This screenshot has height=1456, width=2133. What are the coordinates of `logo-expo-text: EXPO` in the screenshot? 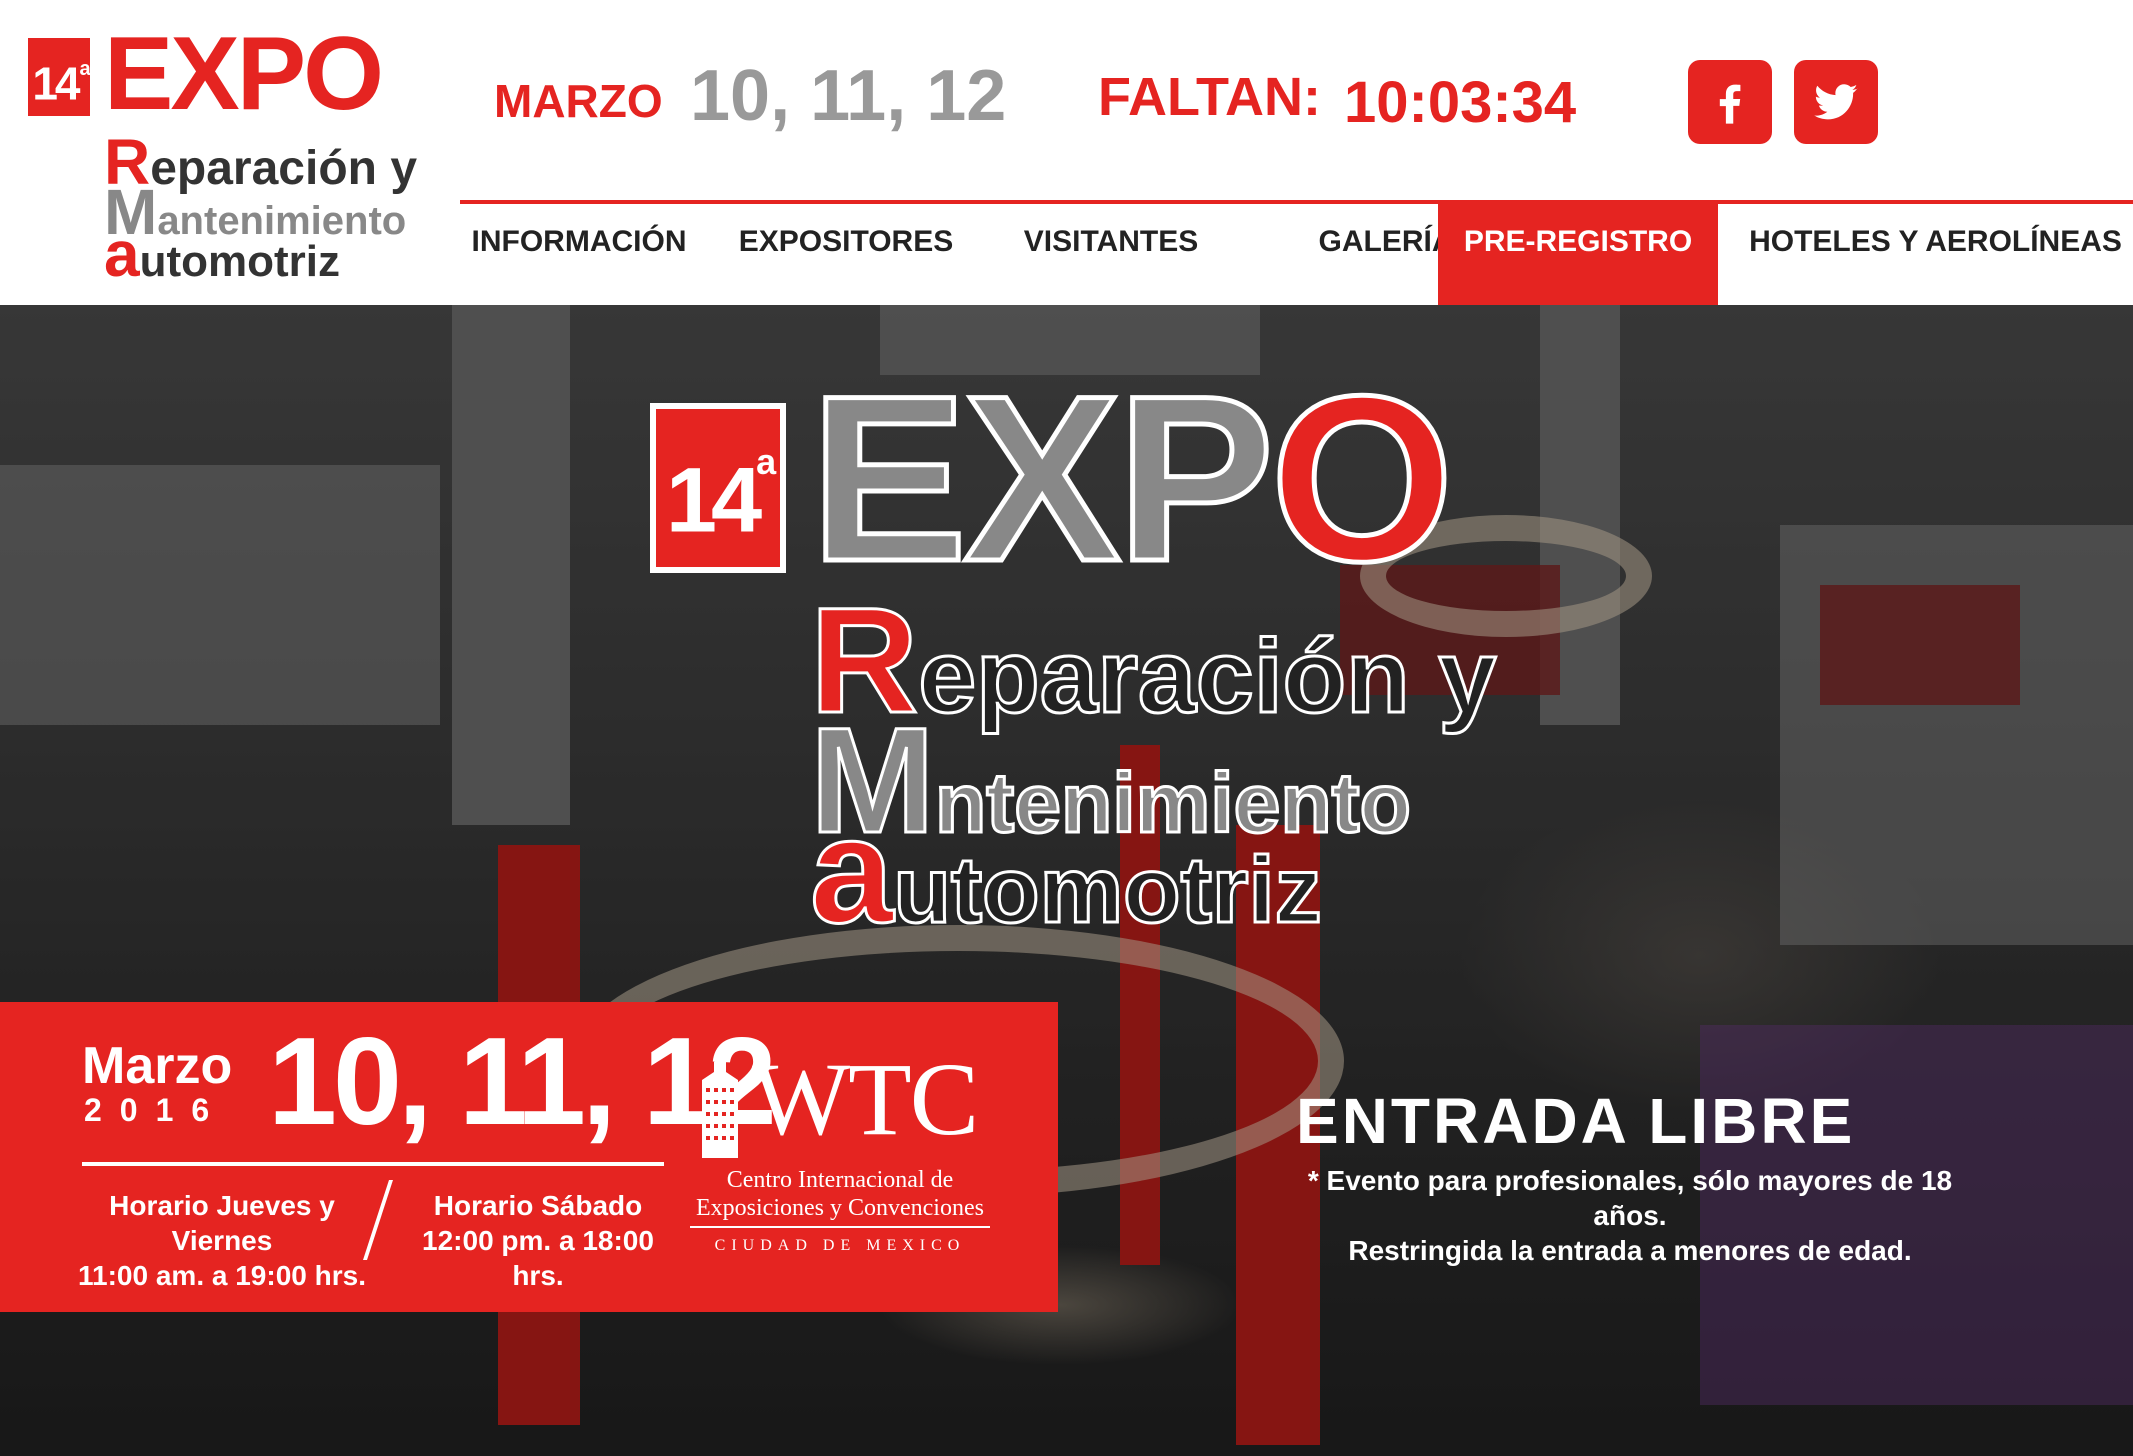 It's located at (244, 74).